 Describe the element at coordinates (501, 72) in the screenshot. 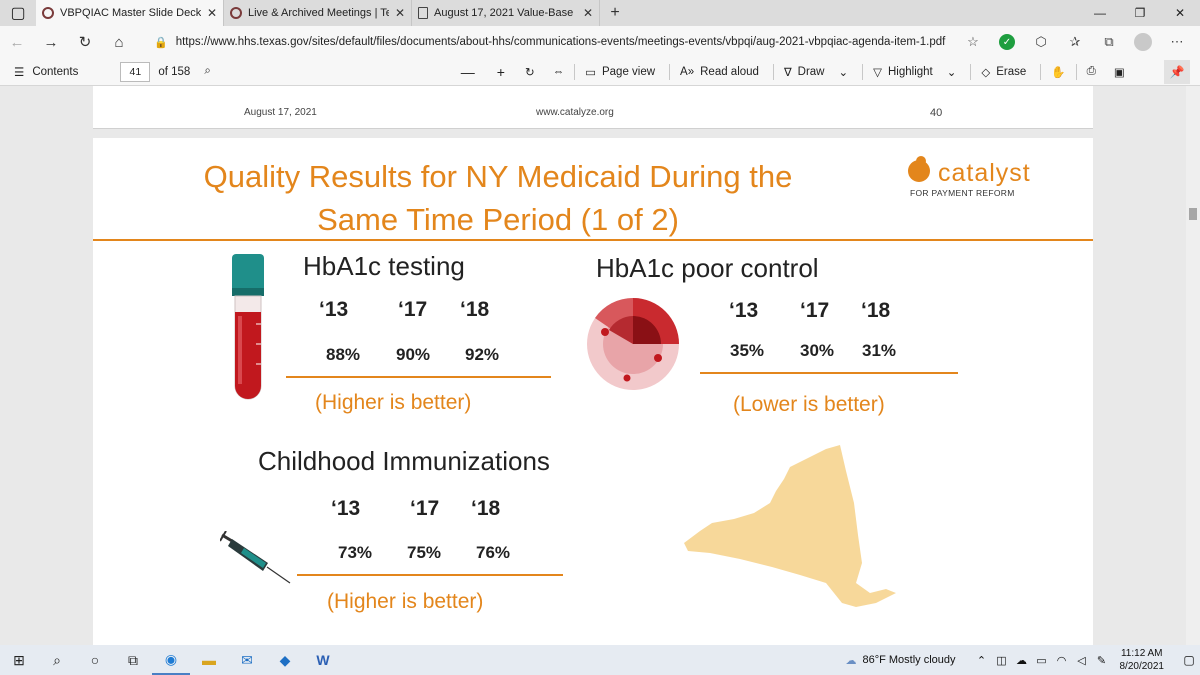

I see `zoom-in-icon: +` at that location.